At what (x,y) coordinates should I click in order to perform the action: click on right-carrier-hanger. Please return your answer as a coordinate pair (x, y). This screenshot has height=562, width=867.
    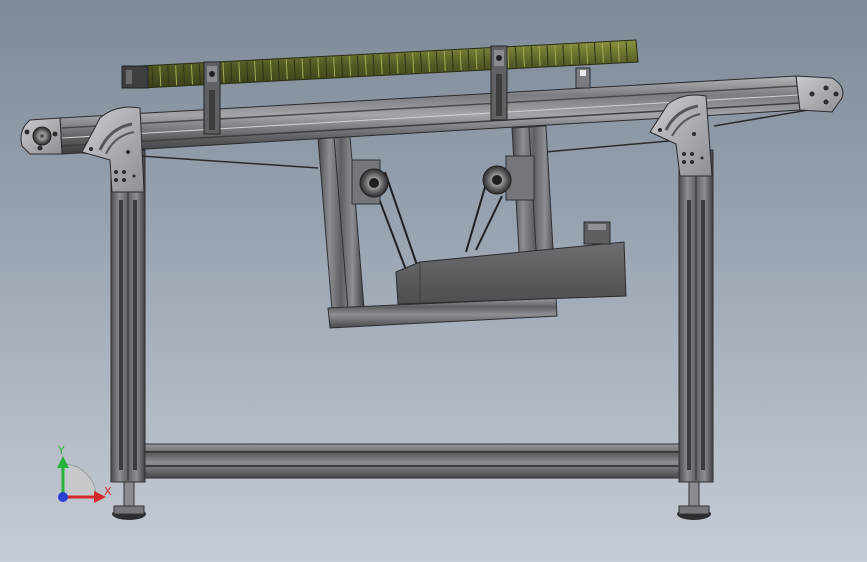
    Looking at the image, I should click on (499, 83).